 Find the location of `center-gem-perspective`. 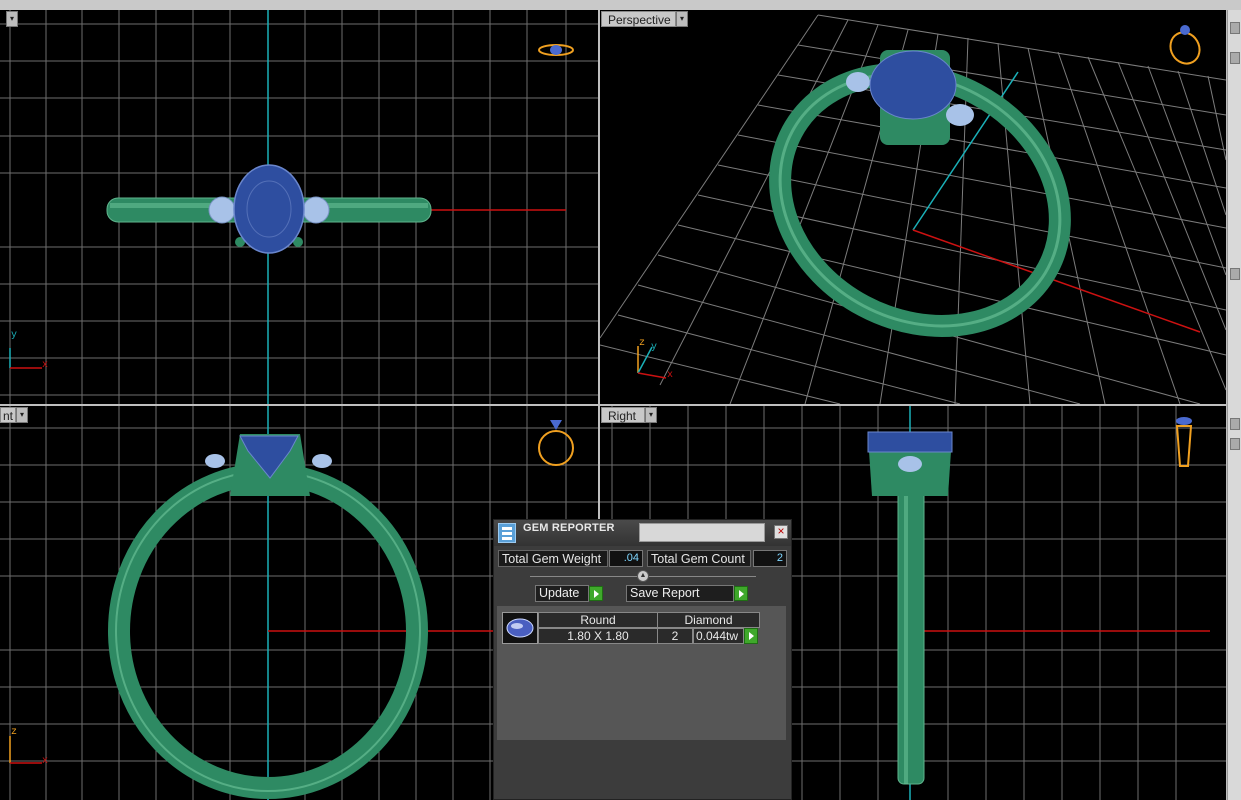

center-gem-perspective is located at coordinates (913, 85).